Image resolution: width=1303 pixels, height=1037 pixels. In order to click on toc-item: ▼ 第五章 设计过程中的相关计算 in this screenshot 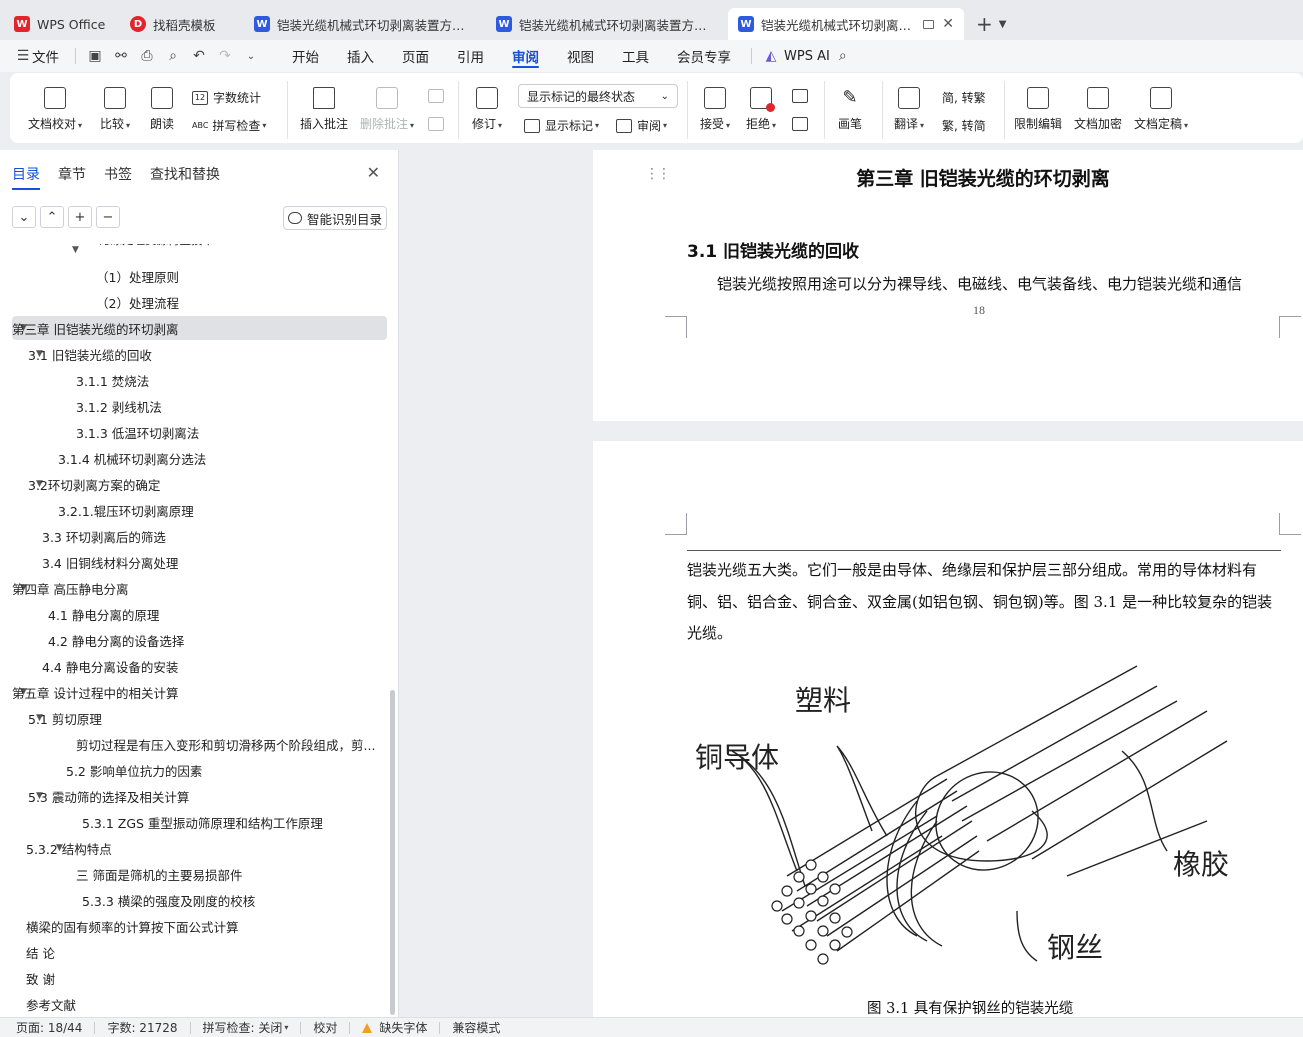, I will do `click(196, 692)`.